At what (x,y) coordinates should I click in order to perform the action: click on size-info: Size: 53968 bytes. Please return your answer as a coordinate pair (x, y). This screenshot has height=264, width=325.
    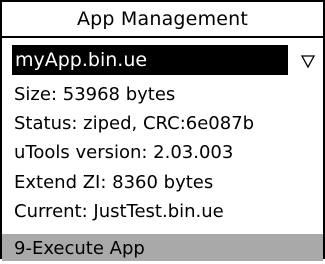
    Looking at the image, I should click on (95, 94).